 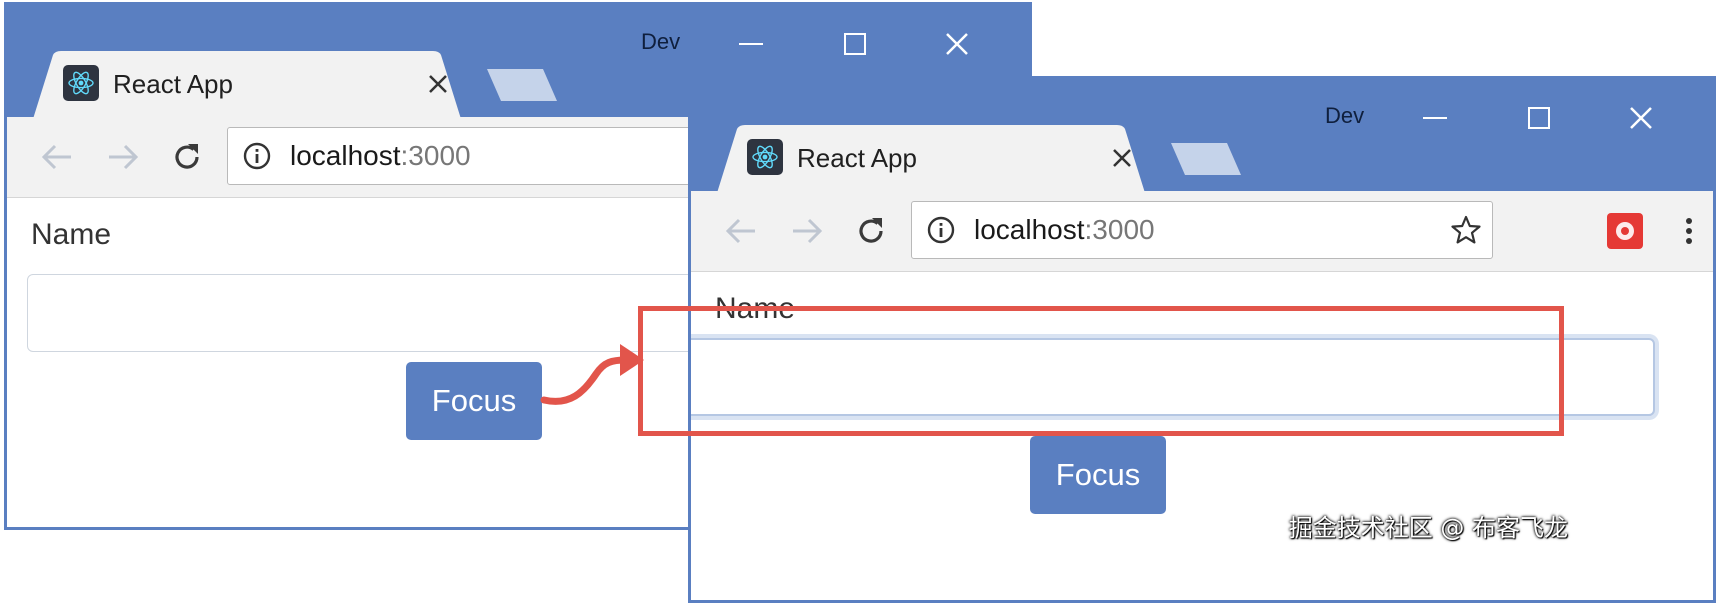 What do you see at coordinates (1689, 231) in the screenshot?
I see `kebab-menu-icon` at bounding box center [1689, 231].